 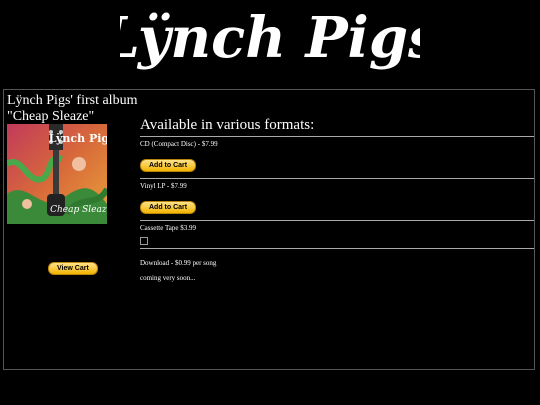 I want to click on site-logo: Lÿnch Pigs, so click(x=270, y=38).